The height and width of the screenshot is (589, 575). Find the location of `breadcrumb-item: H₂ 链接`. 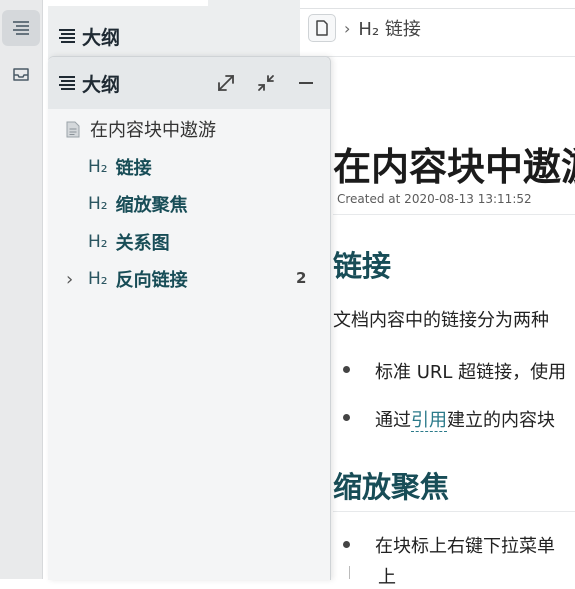

breadcrumb-item: H₂ 链接 is located at coordinates (389, 28).